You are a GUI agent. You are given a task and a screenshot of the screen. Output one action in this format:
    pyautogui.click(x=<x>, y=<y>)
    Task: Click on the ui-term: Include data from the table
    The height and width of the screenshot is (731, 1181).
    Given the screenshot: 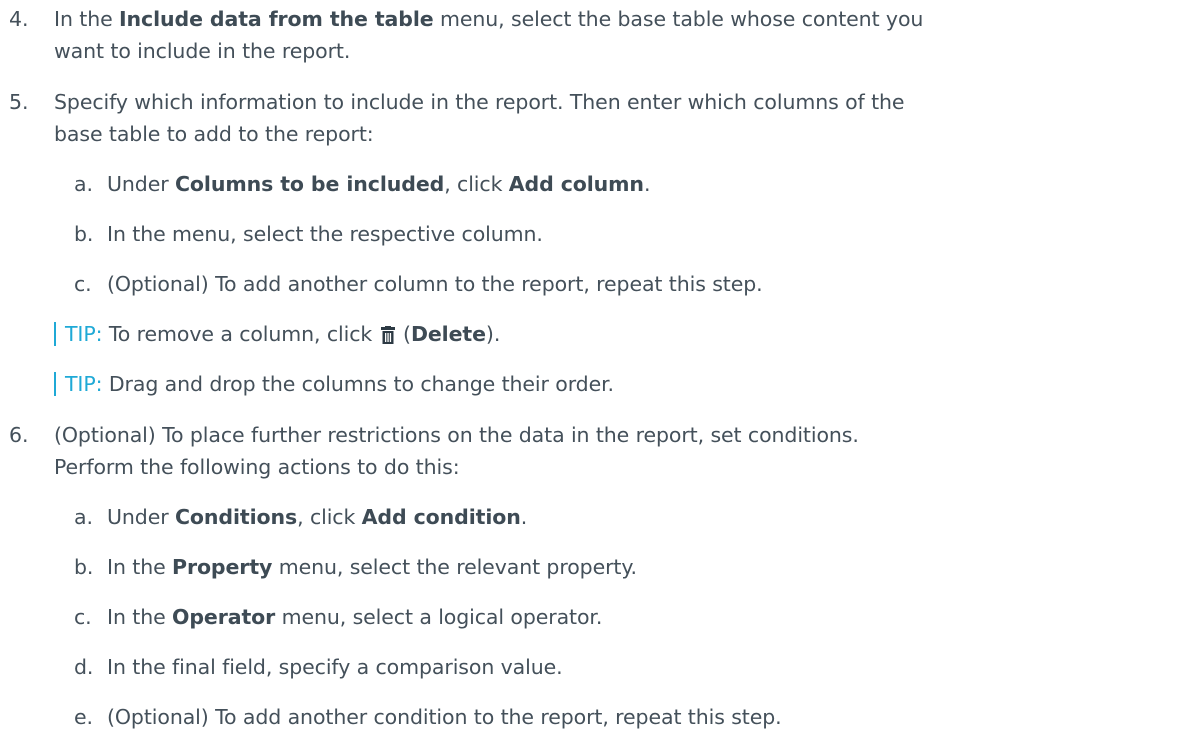 What is the action you would take?
    pyautogui.click(x=276, y=19)
    